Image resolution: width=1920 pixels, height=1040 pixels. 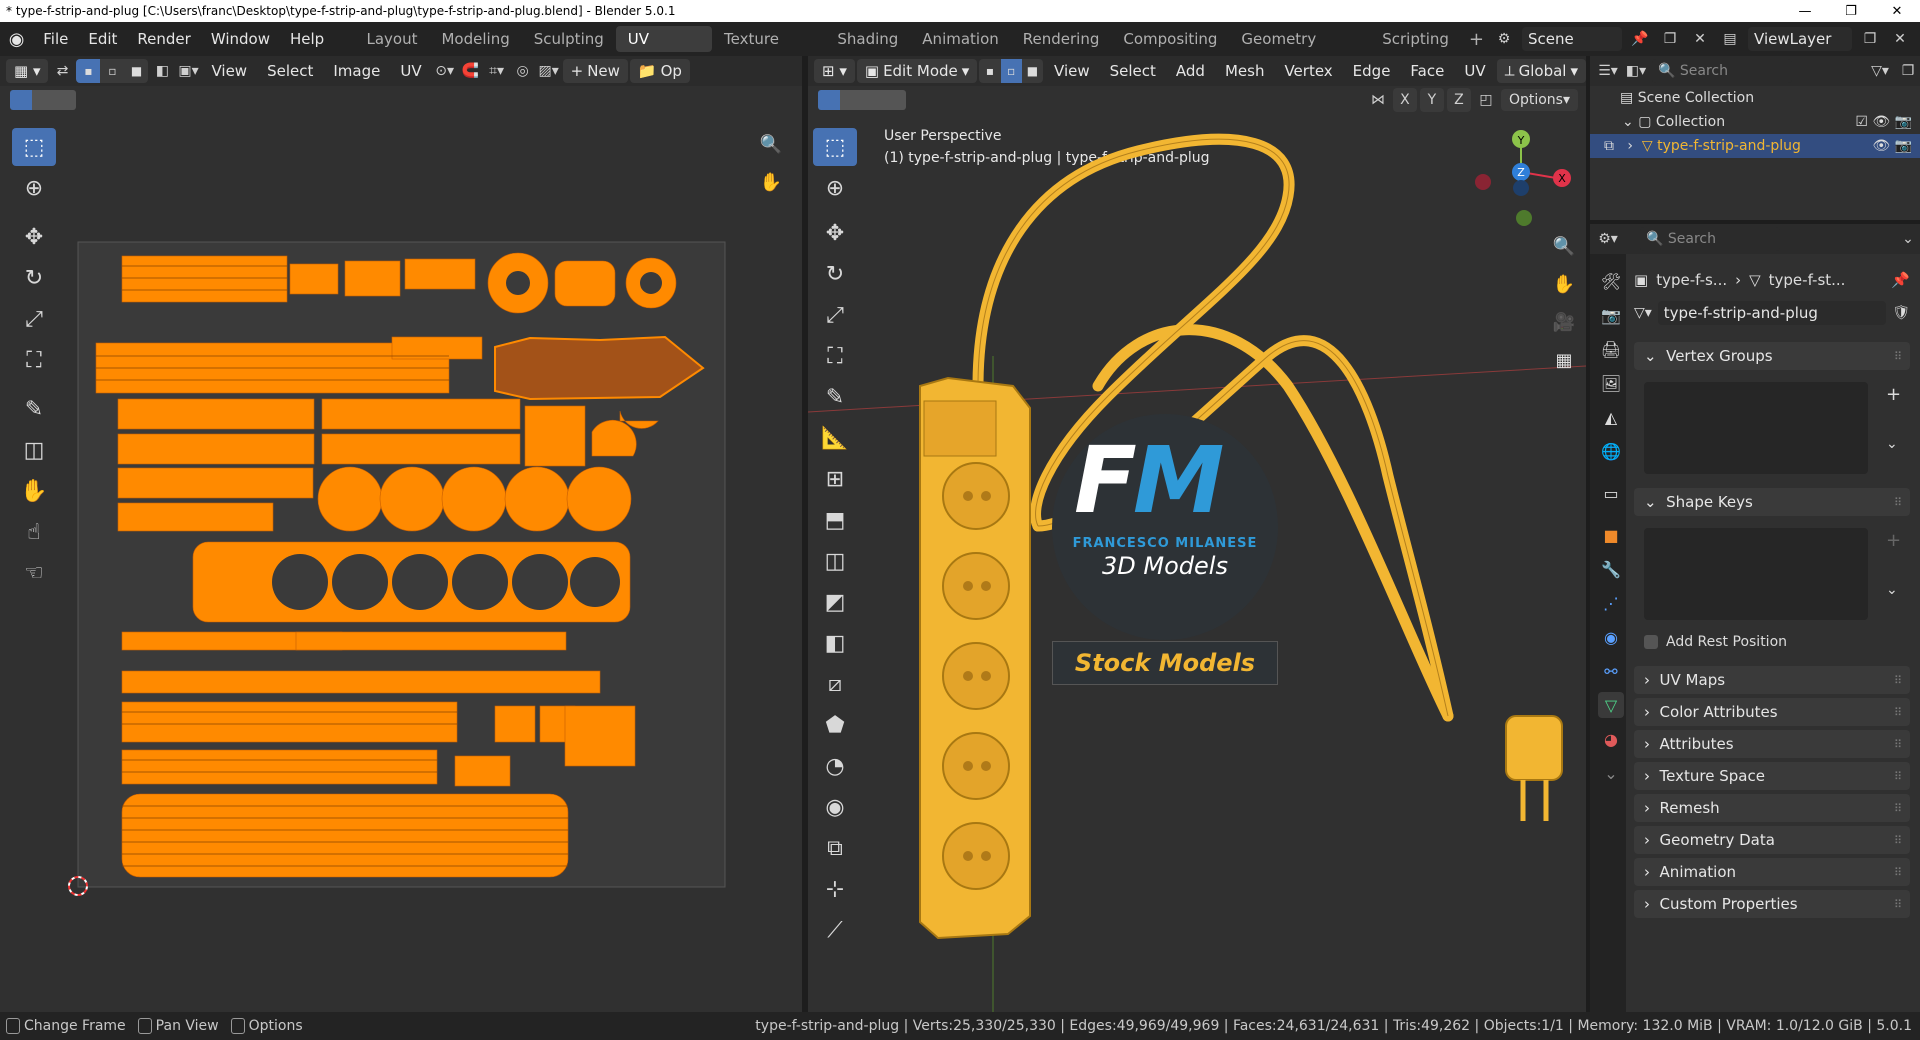 What do you see at coordinates (1772, 904) in the screenshot?
I see `custom-properties-panel-header: › Custom Properties ⠿` at bounding box center [1772, 904].